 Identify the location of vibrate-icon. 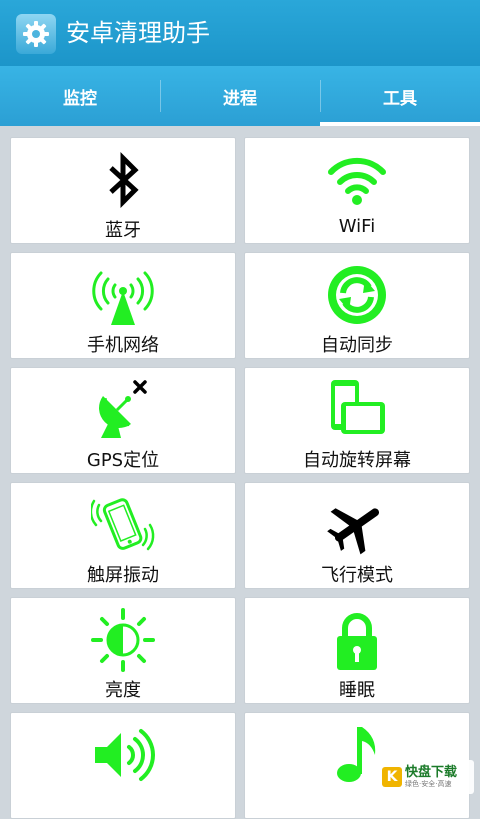
(123, 524).